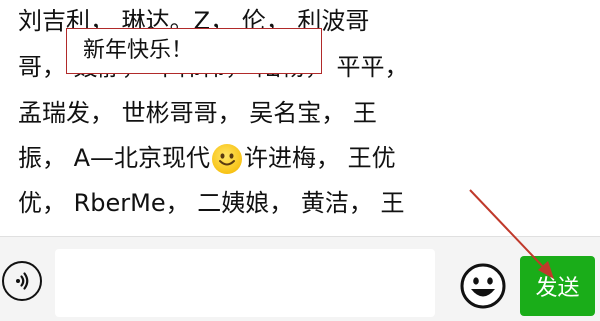  Describe the element at coordinates (227, 159) in the screenshot. I see `smiley-emoji-icon` at that location.